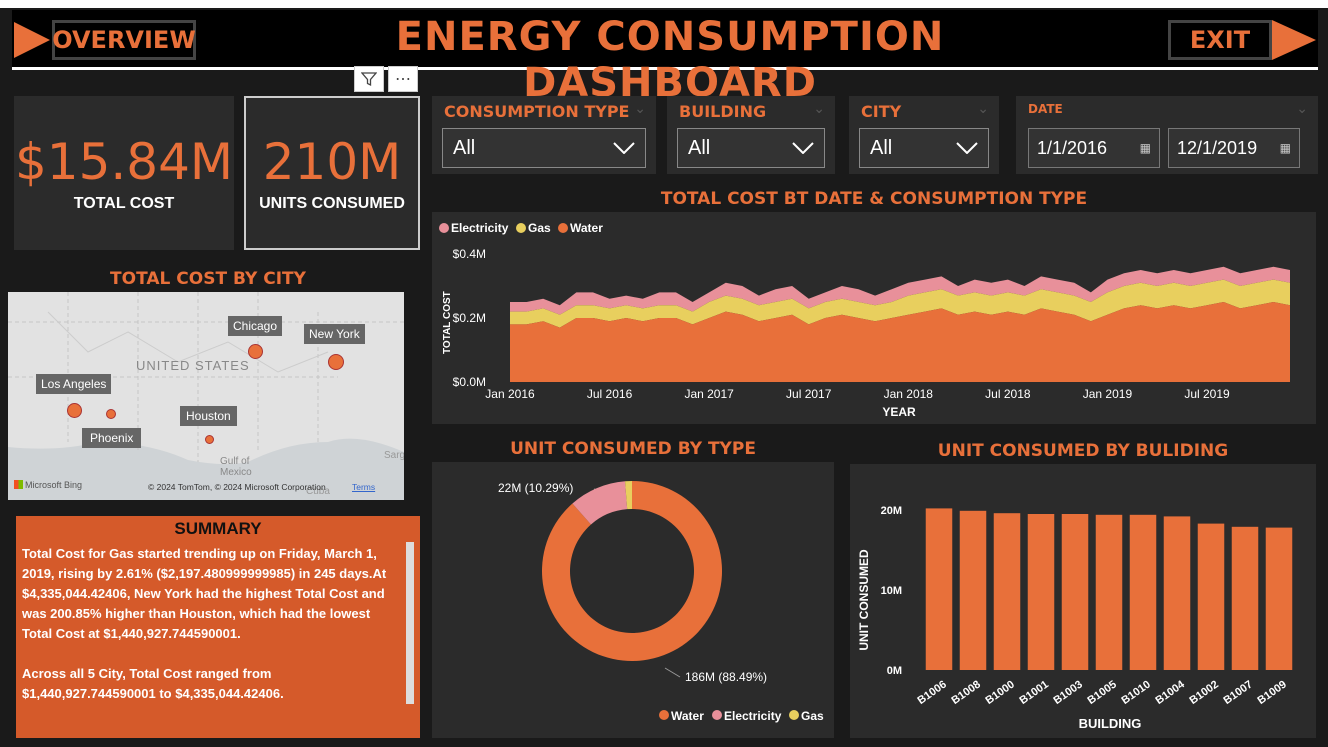  What do you see at coordinates (193, 365) in the screenshot?
I see `country-label: UNITED STATES` at bounding box center [193, 365].